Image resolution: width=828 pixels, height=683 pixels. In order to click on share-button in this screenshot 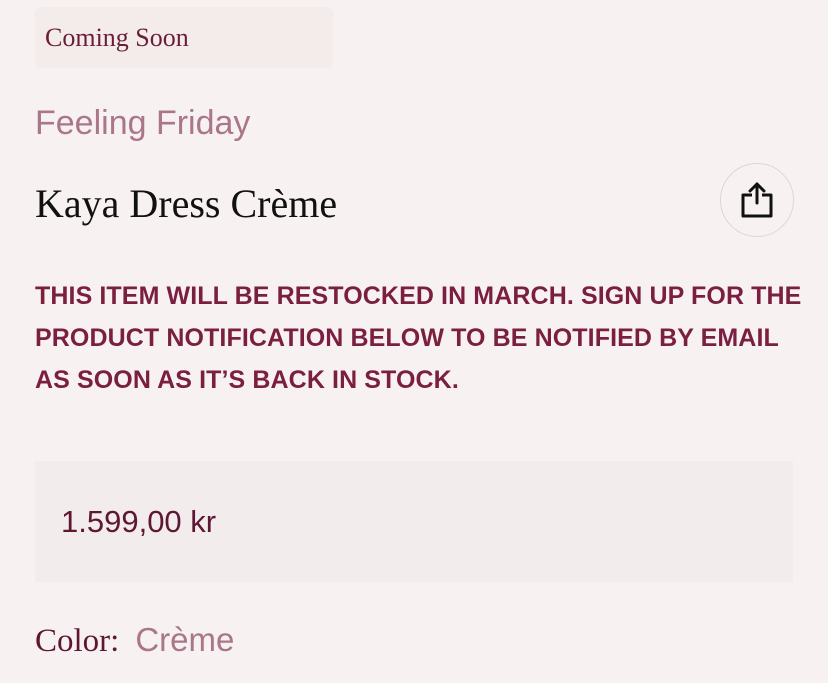, I will do `click(757, 200)`.